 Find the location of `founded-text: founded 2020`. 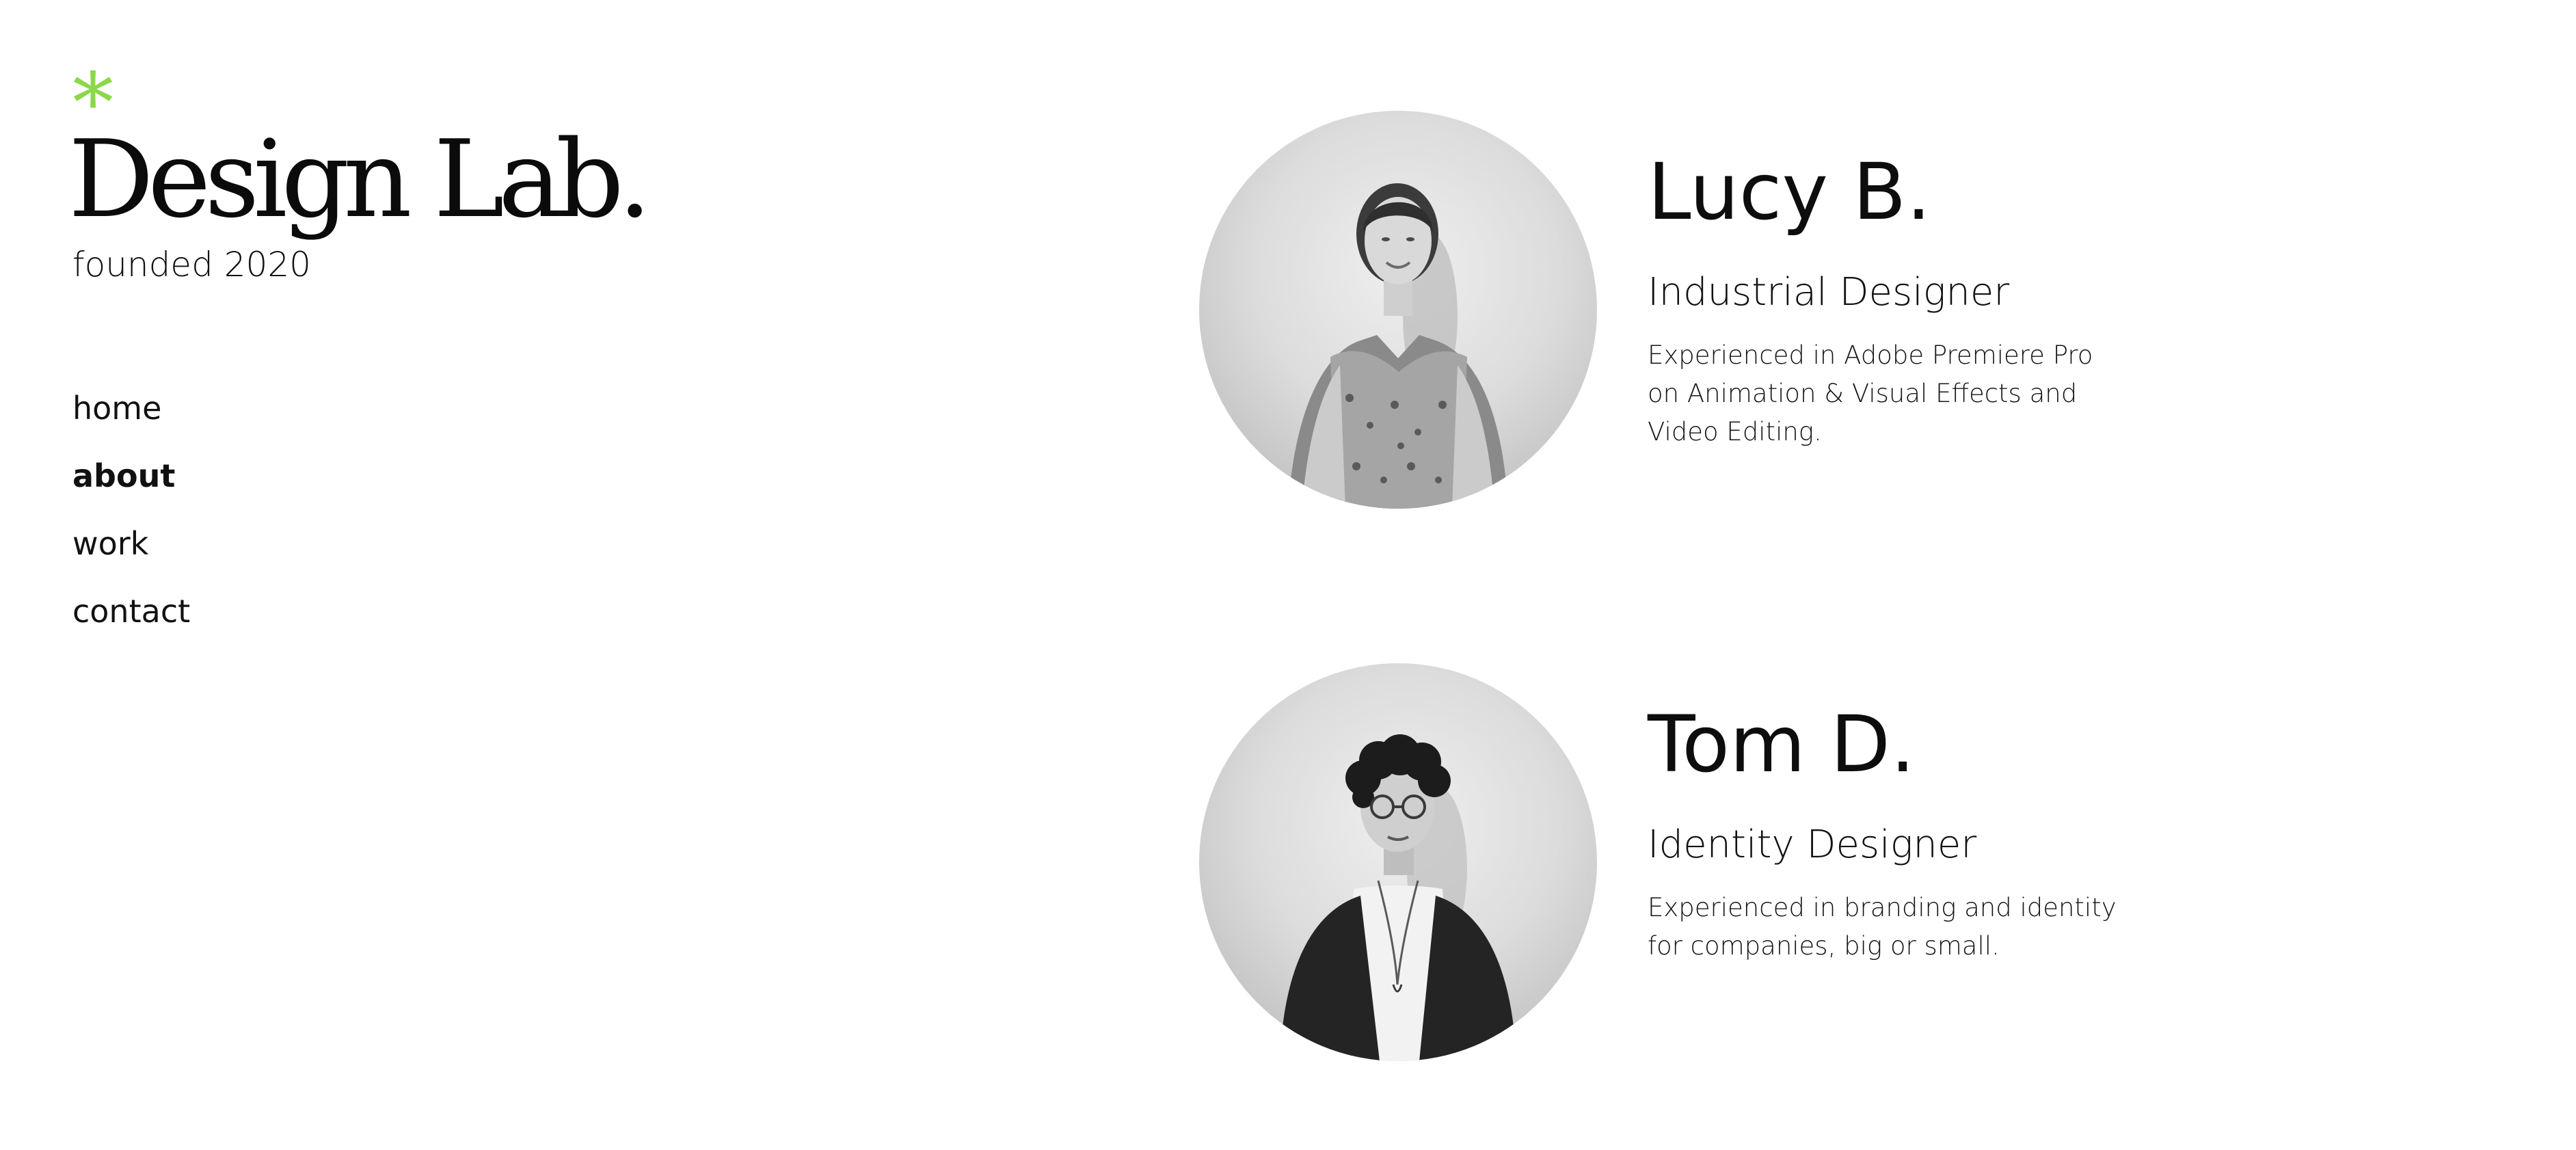

founded-text: founded 2020 is located at coordinates (191, 264).